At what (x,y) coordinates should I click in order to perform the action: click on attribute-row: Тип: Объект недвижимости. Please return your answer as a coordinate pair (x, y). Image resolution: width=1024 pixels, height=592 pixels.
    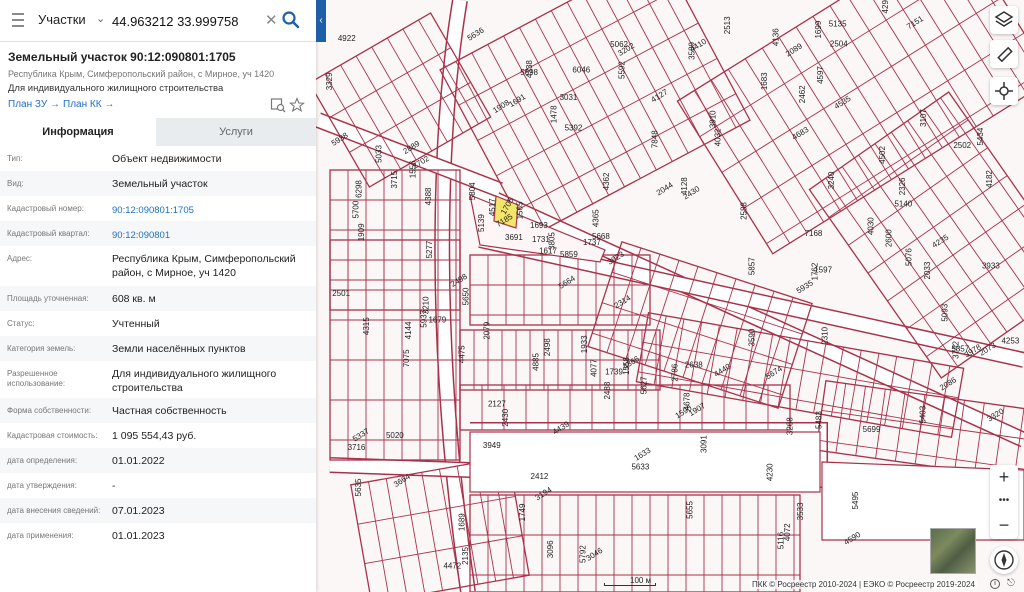
    Looking at the image, I should click on (158, 158).